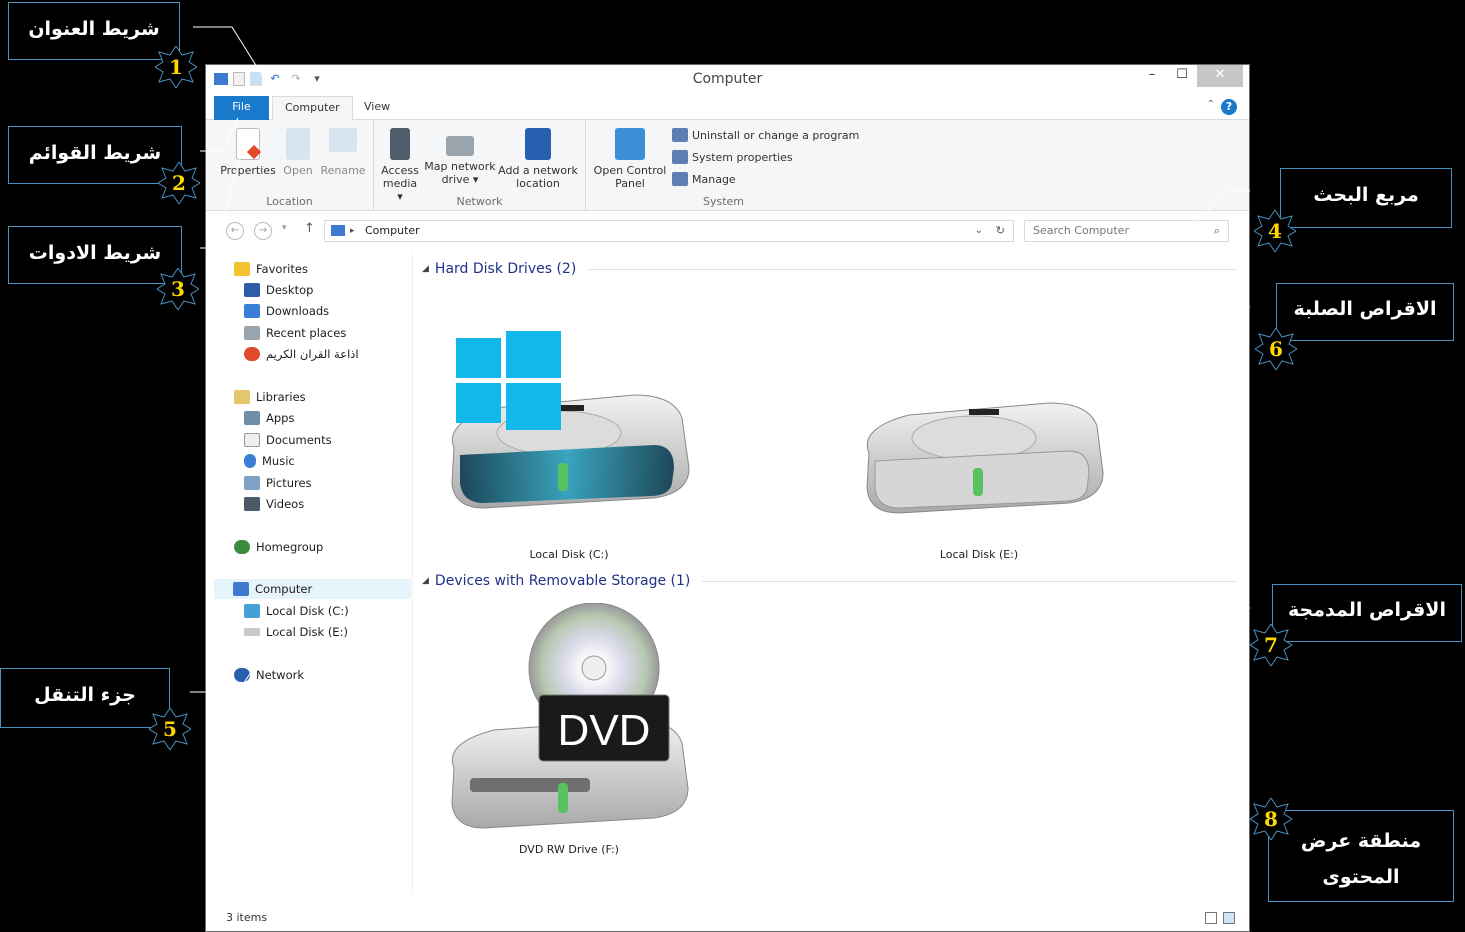 This screenshot has width=1465, height=932. I want to click on callout-text: الاقراص المدمجة, so click(1367, 610).